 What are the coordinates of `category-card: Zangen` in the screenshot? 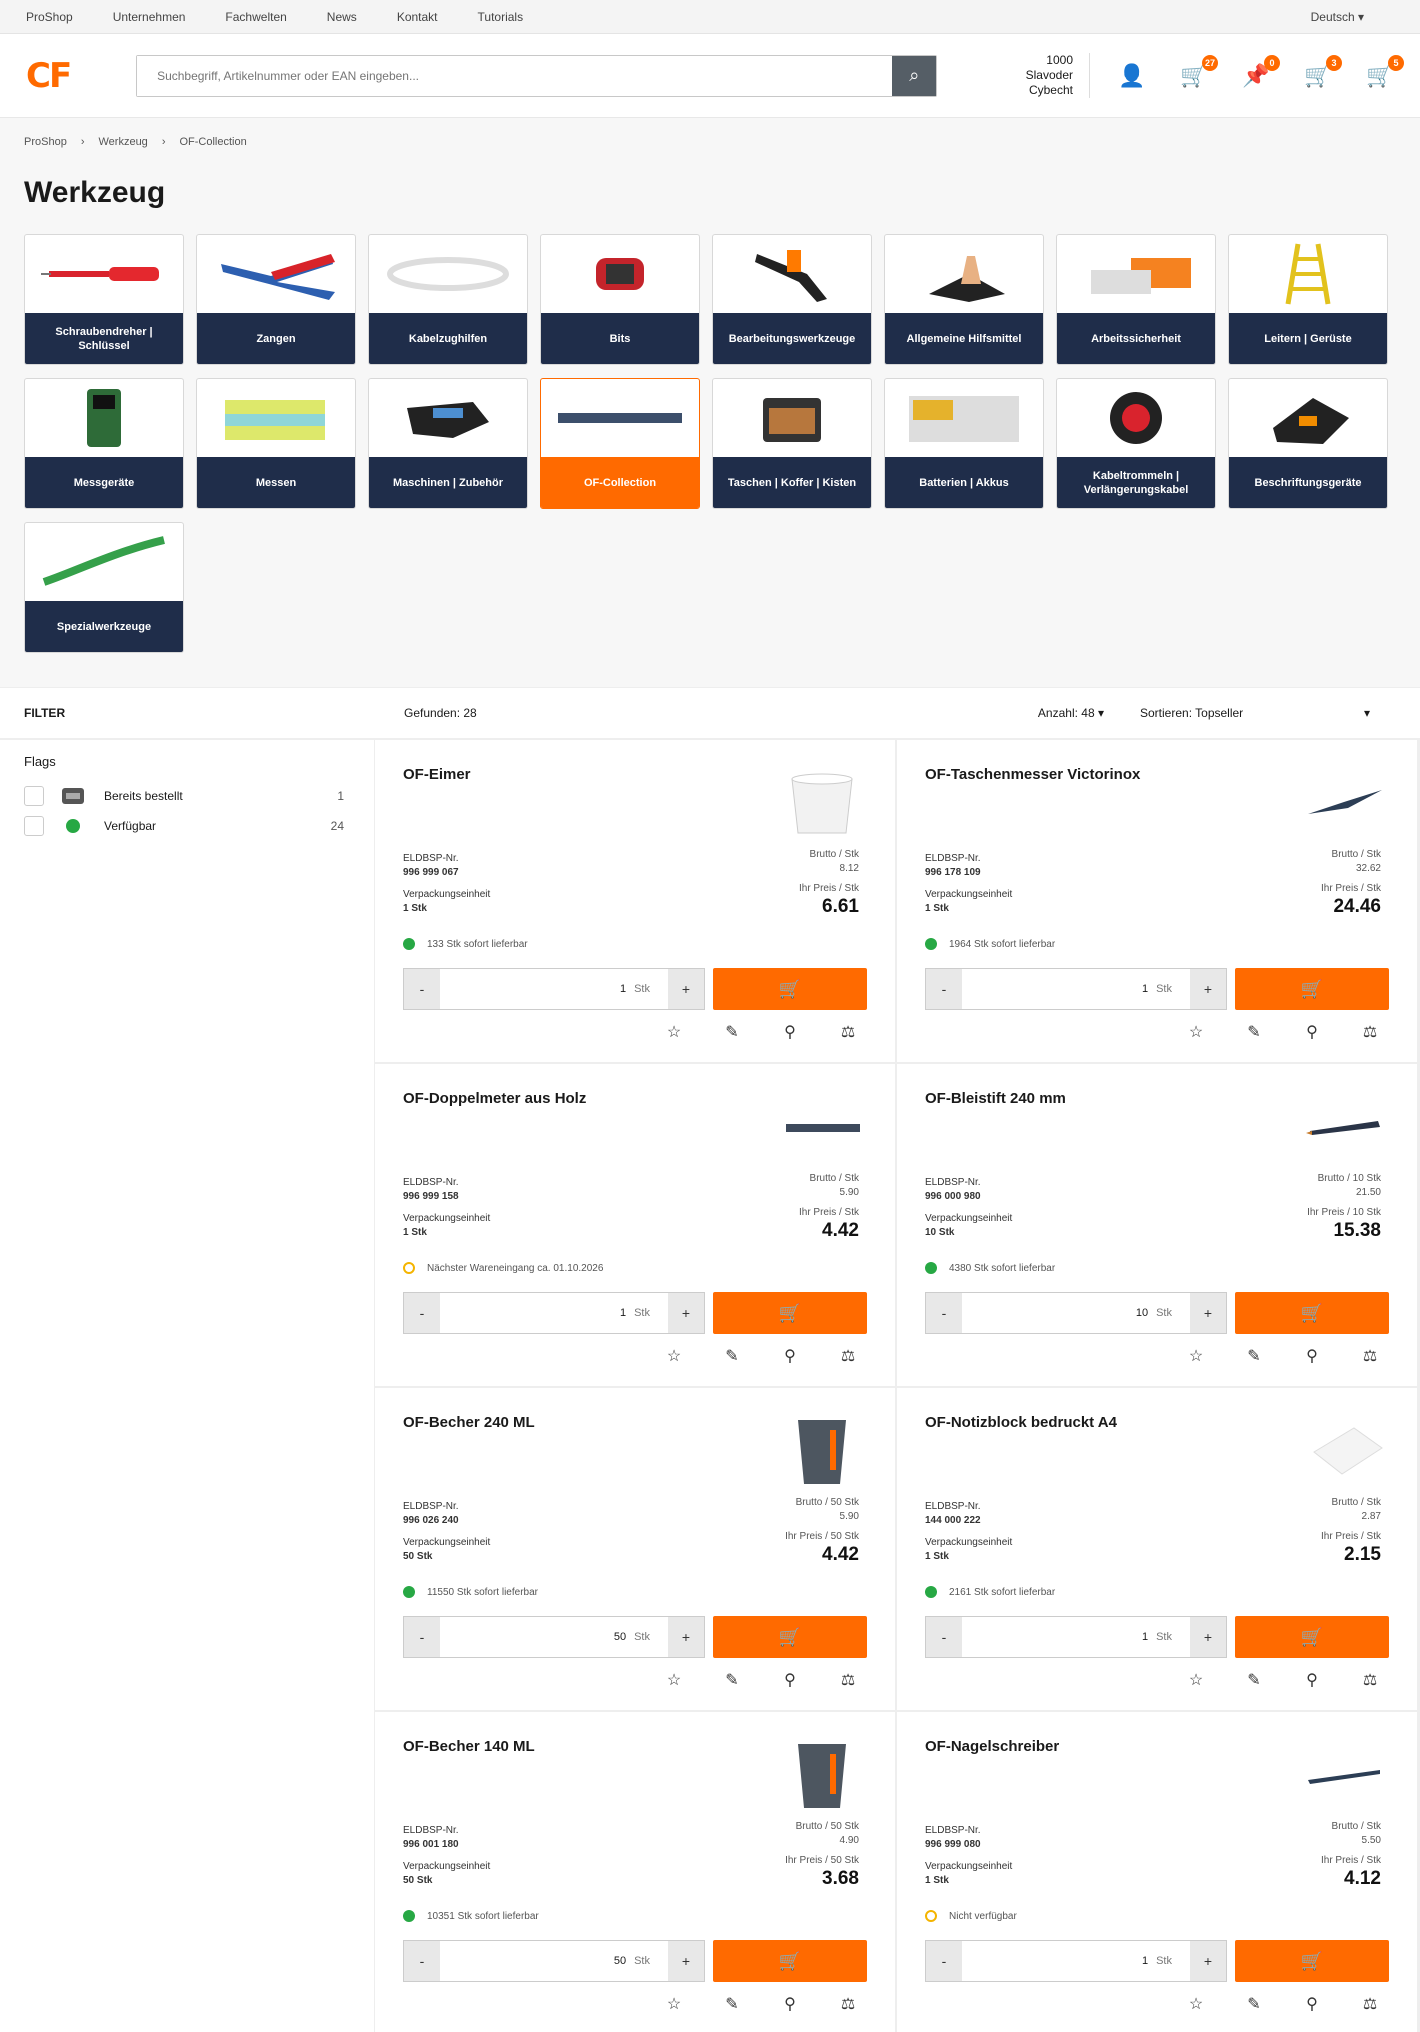 It's located at (276, 299).